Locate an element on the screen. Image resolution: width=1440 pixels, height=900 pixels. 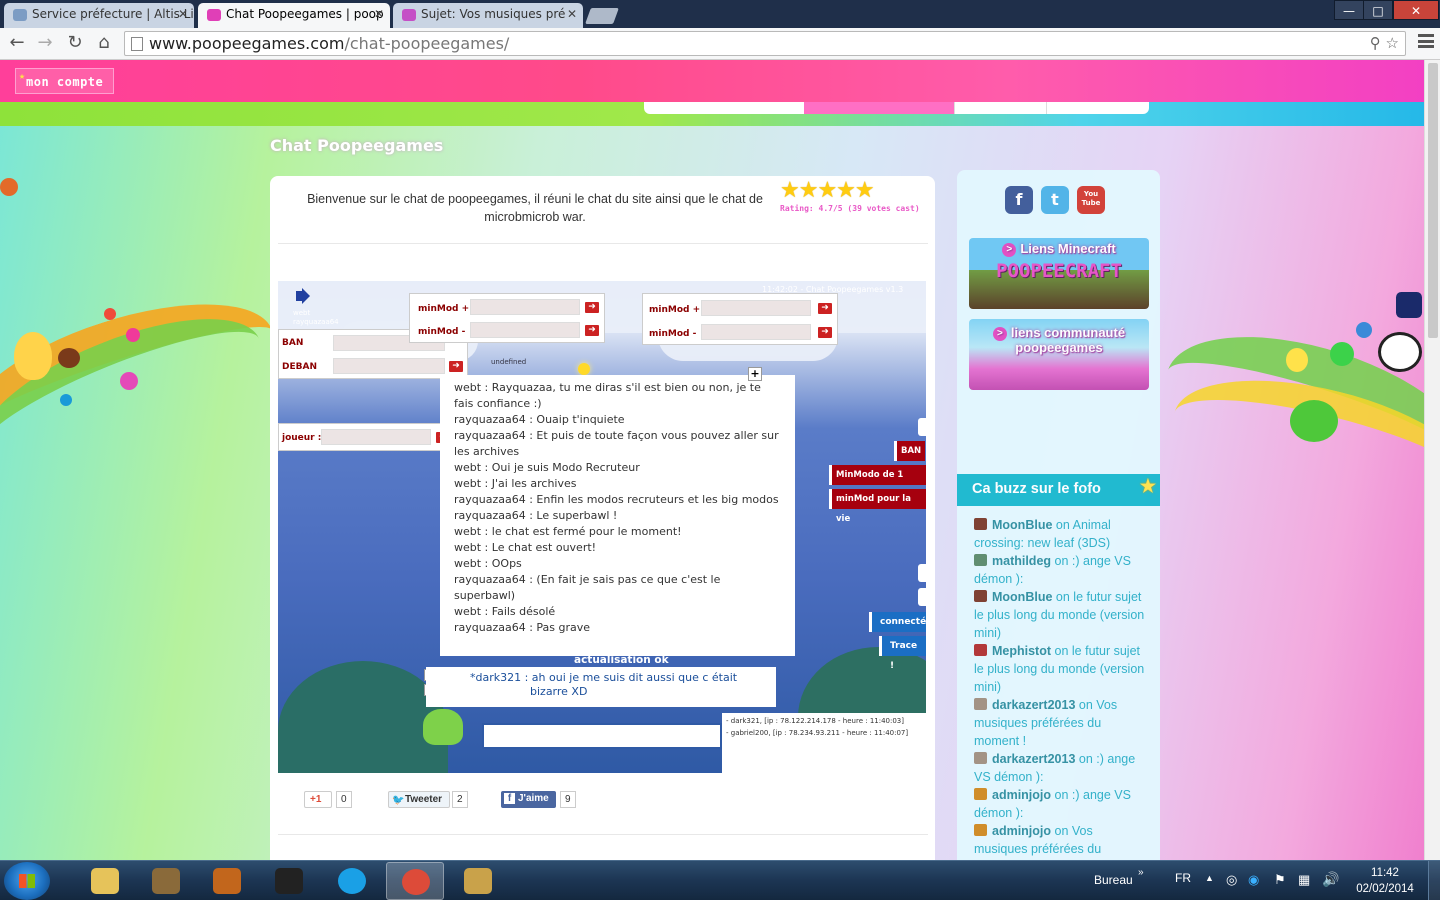
new-tab-button is located at coordinates (602, 16).